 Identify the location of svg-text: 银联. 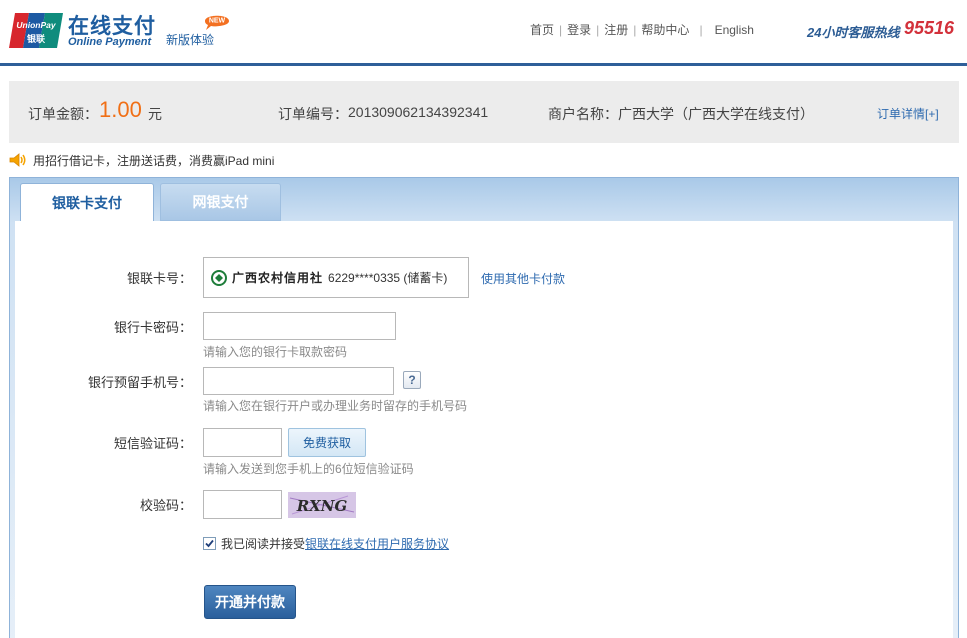
(36, 39).